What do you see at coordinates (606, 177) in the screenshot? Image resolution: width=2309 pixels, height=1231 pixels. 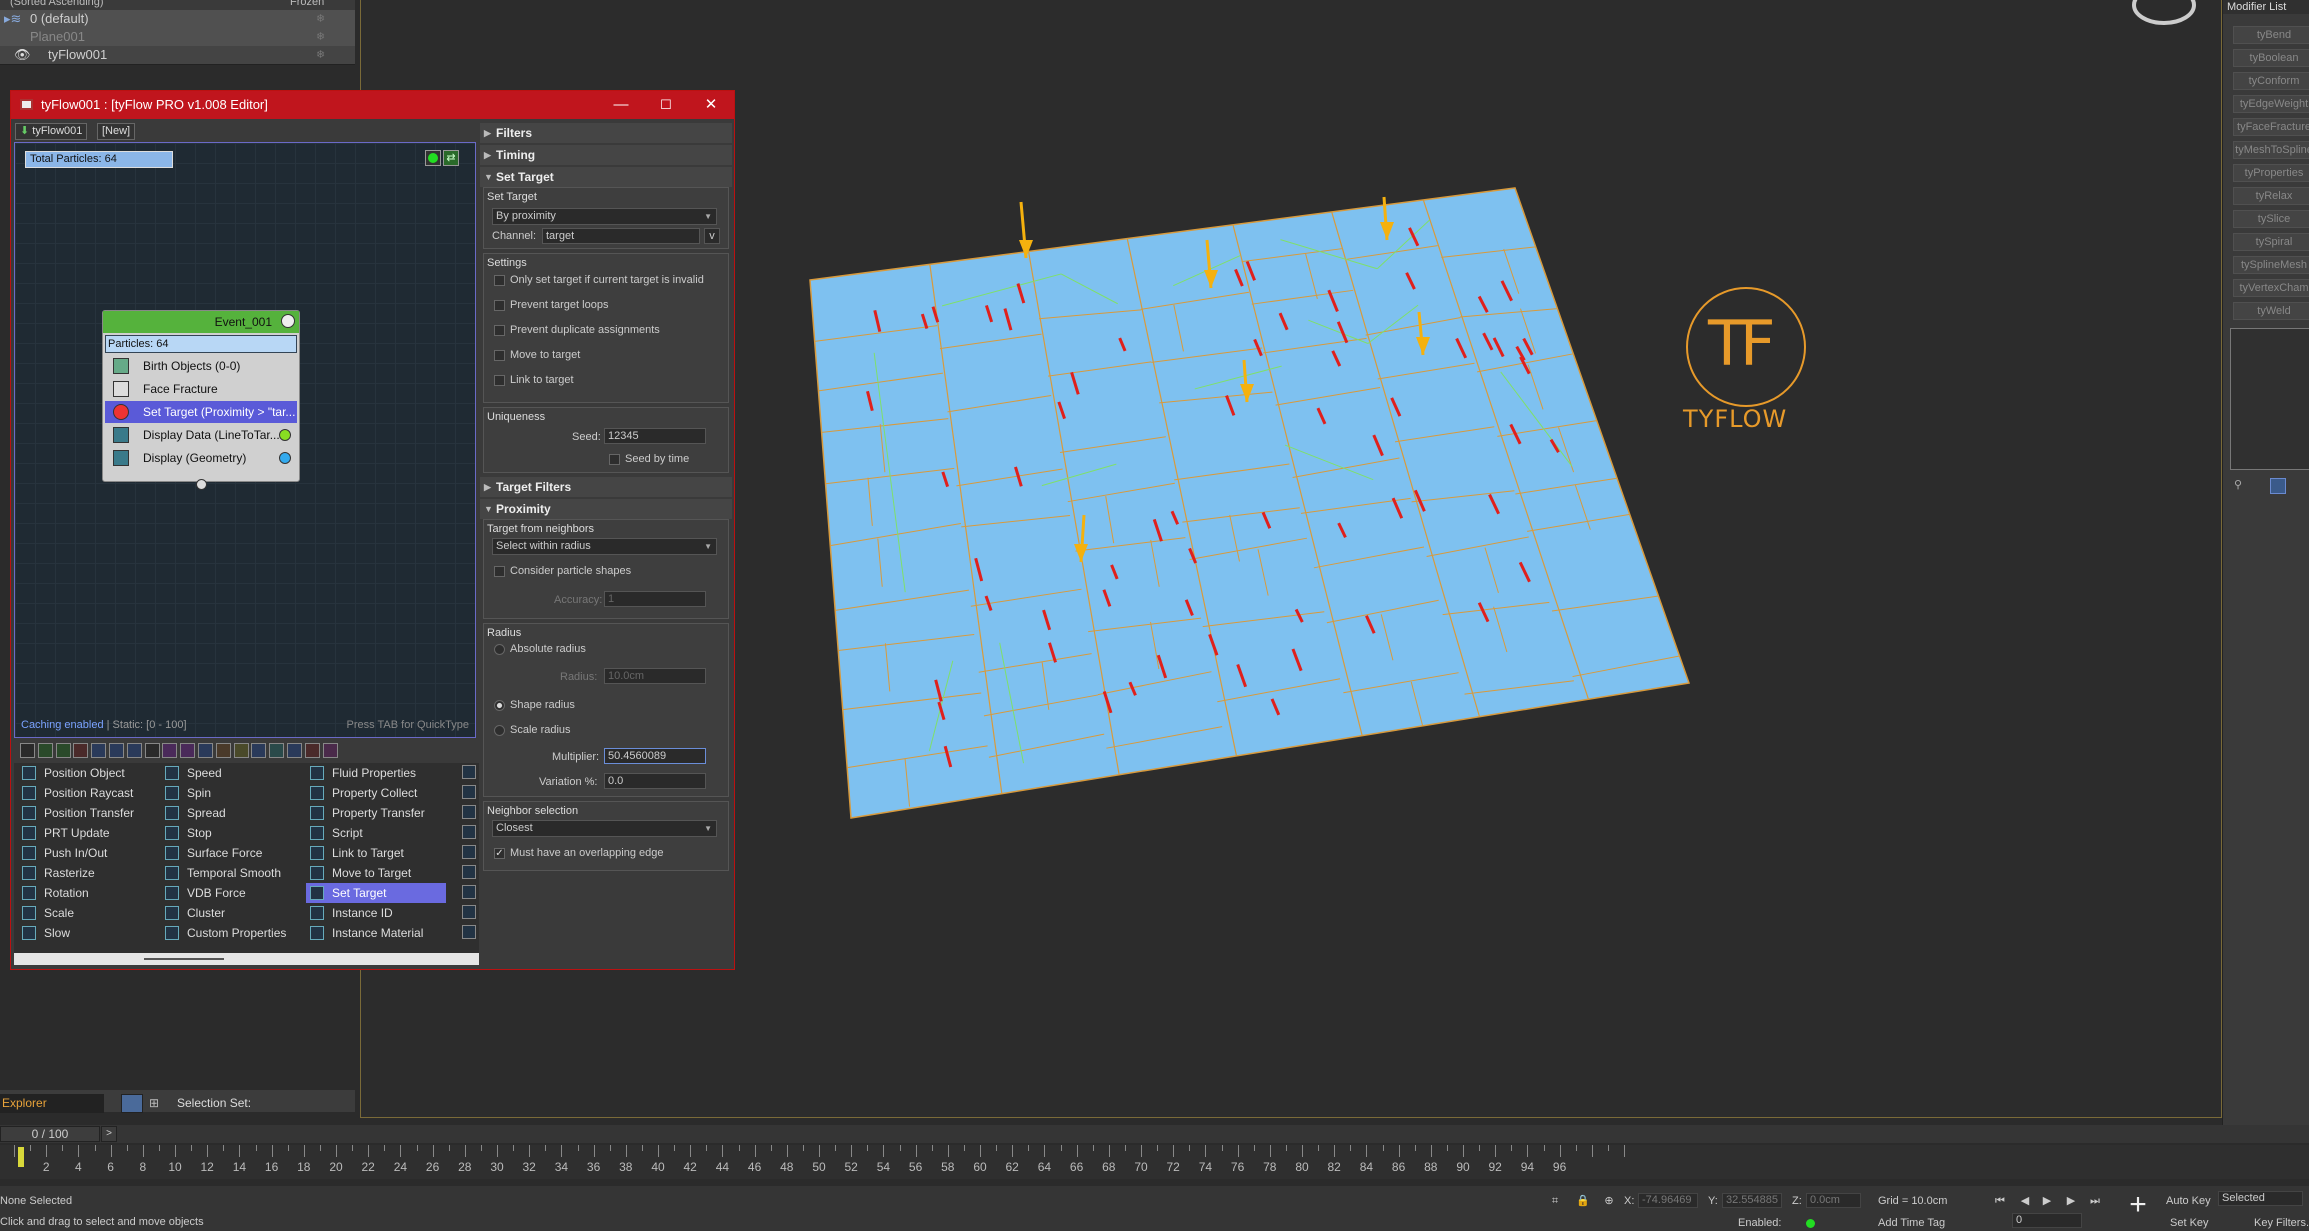 I see `rollout-set-target: ▼ Set Target` at bounding box center [606, 177].